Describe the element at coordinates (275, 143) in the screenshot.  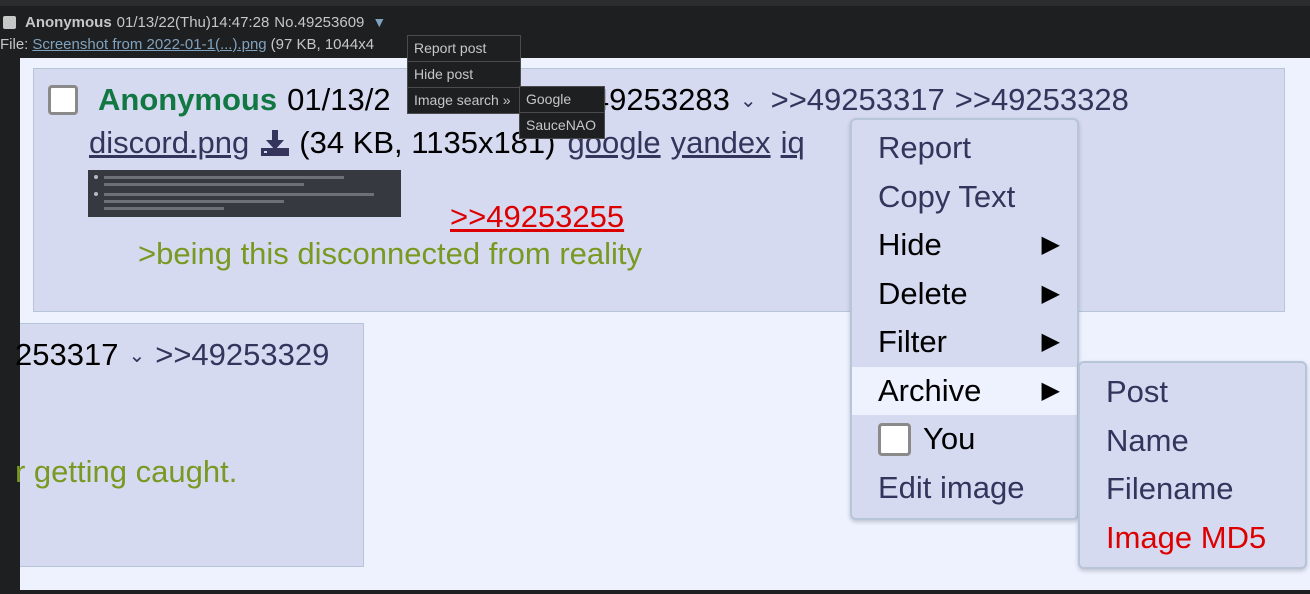
I see `download-icon` at that location.